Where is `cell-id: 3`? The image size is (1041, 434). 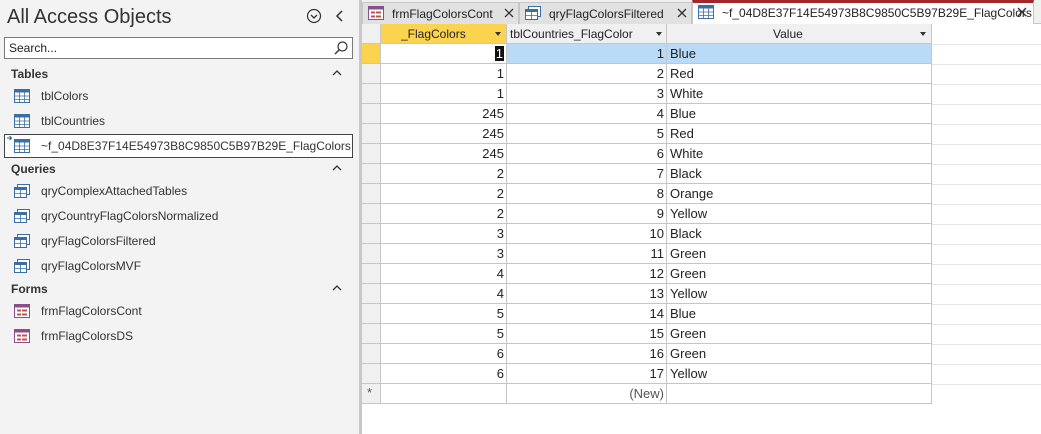 cell-id: 3 is located at coordinates (587, 94).